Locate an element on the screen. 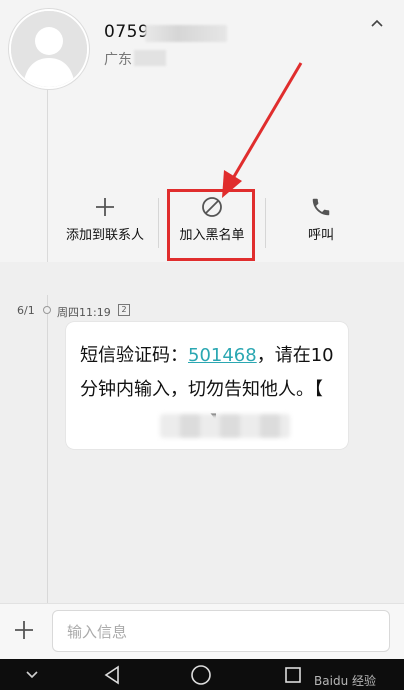 Image resolution: width=404 pixels, height=690 pixels. attach-button is located at coordinates (24, 630).